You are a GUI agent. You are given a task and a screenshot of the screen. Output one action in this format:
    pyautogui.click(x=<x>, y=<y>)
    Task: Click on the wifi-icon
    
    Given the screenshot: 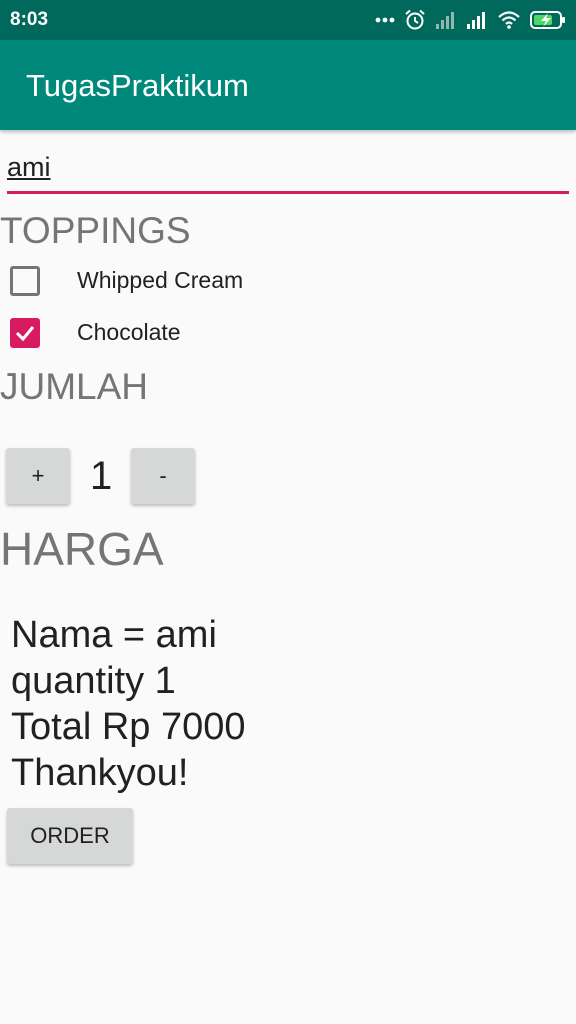 What is the action you would take?
    pyautogui.click(x=509, y=20)
    